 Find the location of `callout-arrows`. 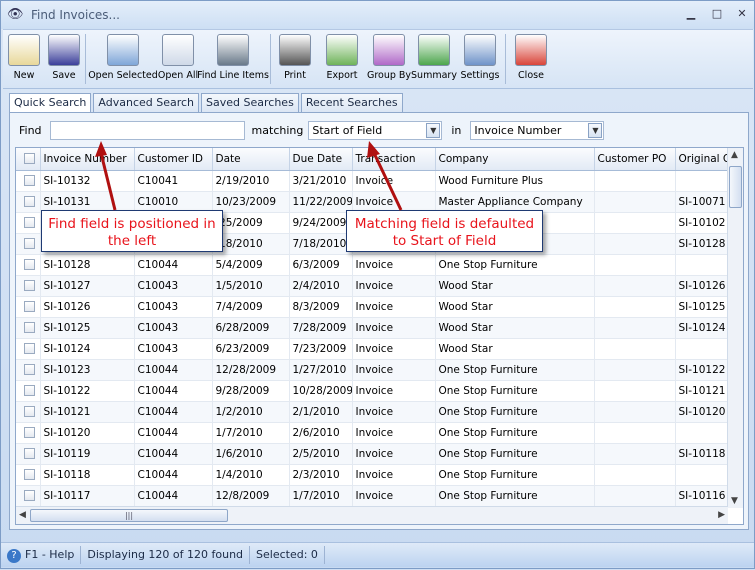

callout-arrows is located at coordinates (249, 176).